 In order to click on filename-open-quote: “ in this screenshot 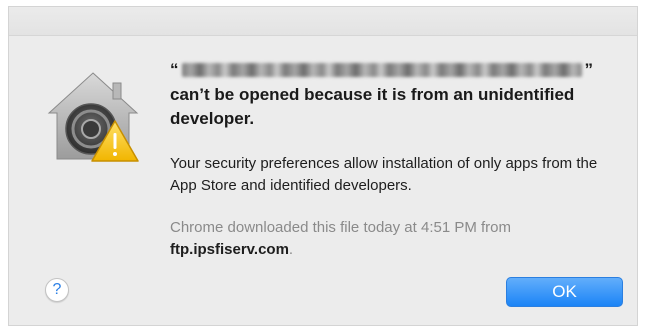, I will do `click(174, 69)`.